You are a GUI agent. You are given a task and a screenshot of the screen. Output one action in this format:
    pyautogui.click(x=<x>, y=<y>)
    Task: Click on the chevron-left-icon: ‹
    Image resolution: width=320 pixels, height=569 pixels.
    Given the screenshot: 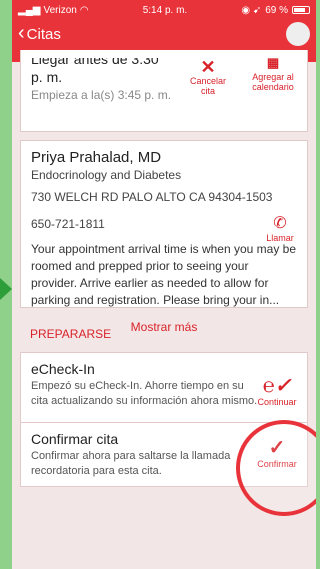 What is the action you would take?
    pyautogui.click(x=21, y=33)
    